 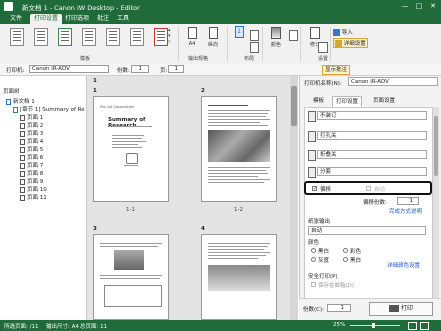 What do you see at coordinates (35, 118) in the screenshot?
I see `tree-page-label: 页面 1` at bounding box center [35, 118].